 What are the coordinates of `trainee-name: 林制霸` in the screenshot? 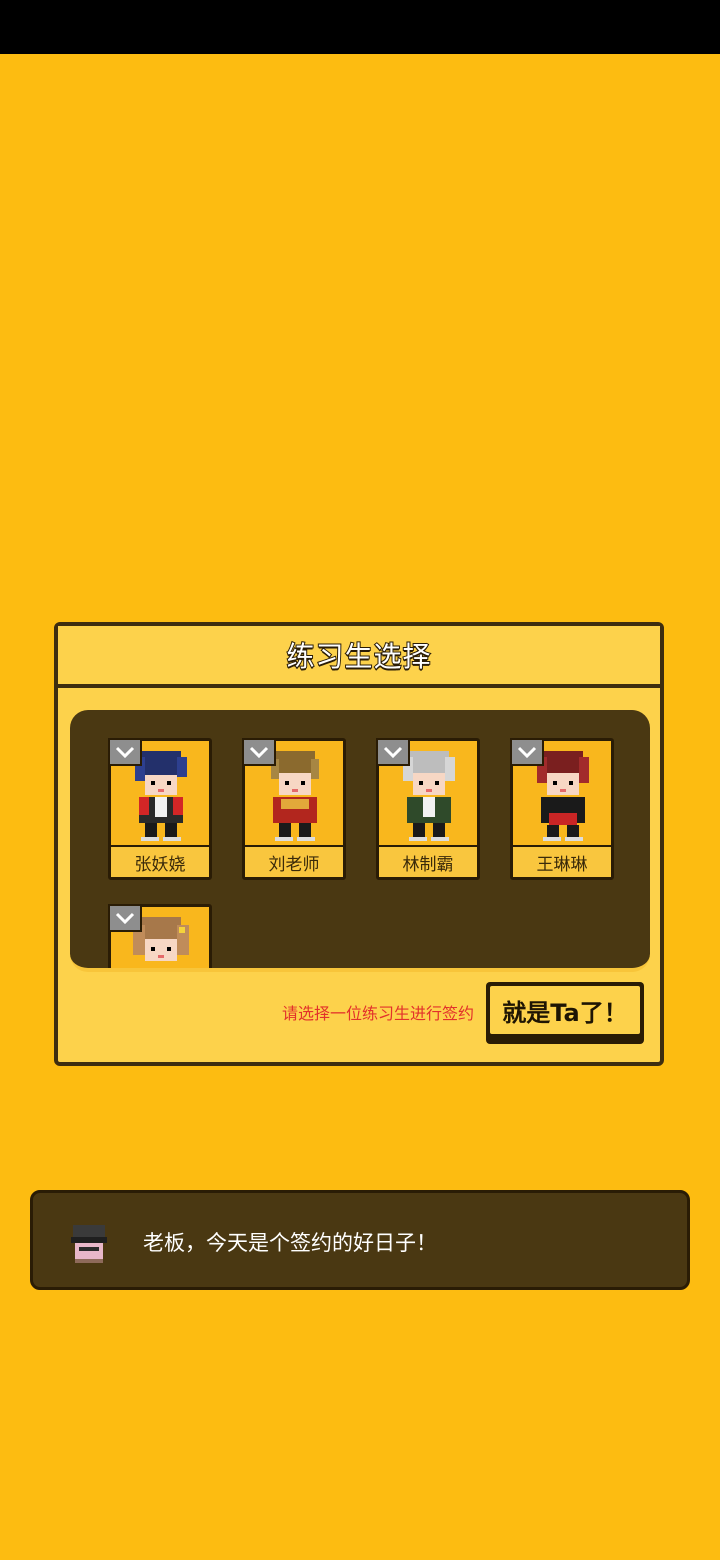 It's located at (428, 861).